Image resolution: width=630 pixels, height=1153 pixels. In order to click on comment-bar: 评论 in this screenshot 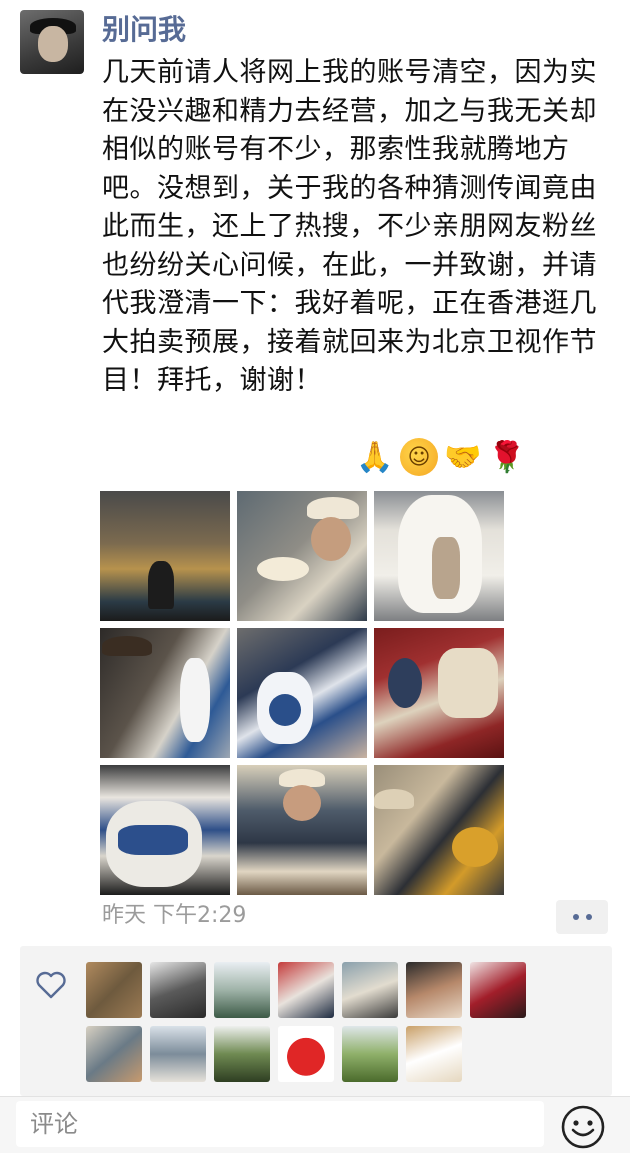, I will do `click(315, 1124)`.